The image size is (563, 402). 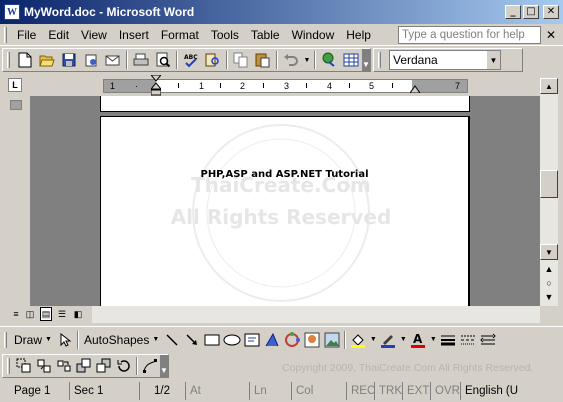 I want to click on vertical-scroll-thumb, so click(x=549, y=184).